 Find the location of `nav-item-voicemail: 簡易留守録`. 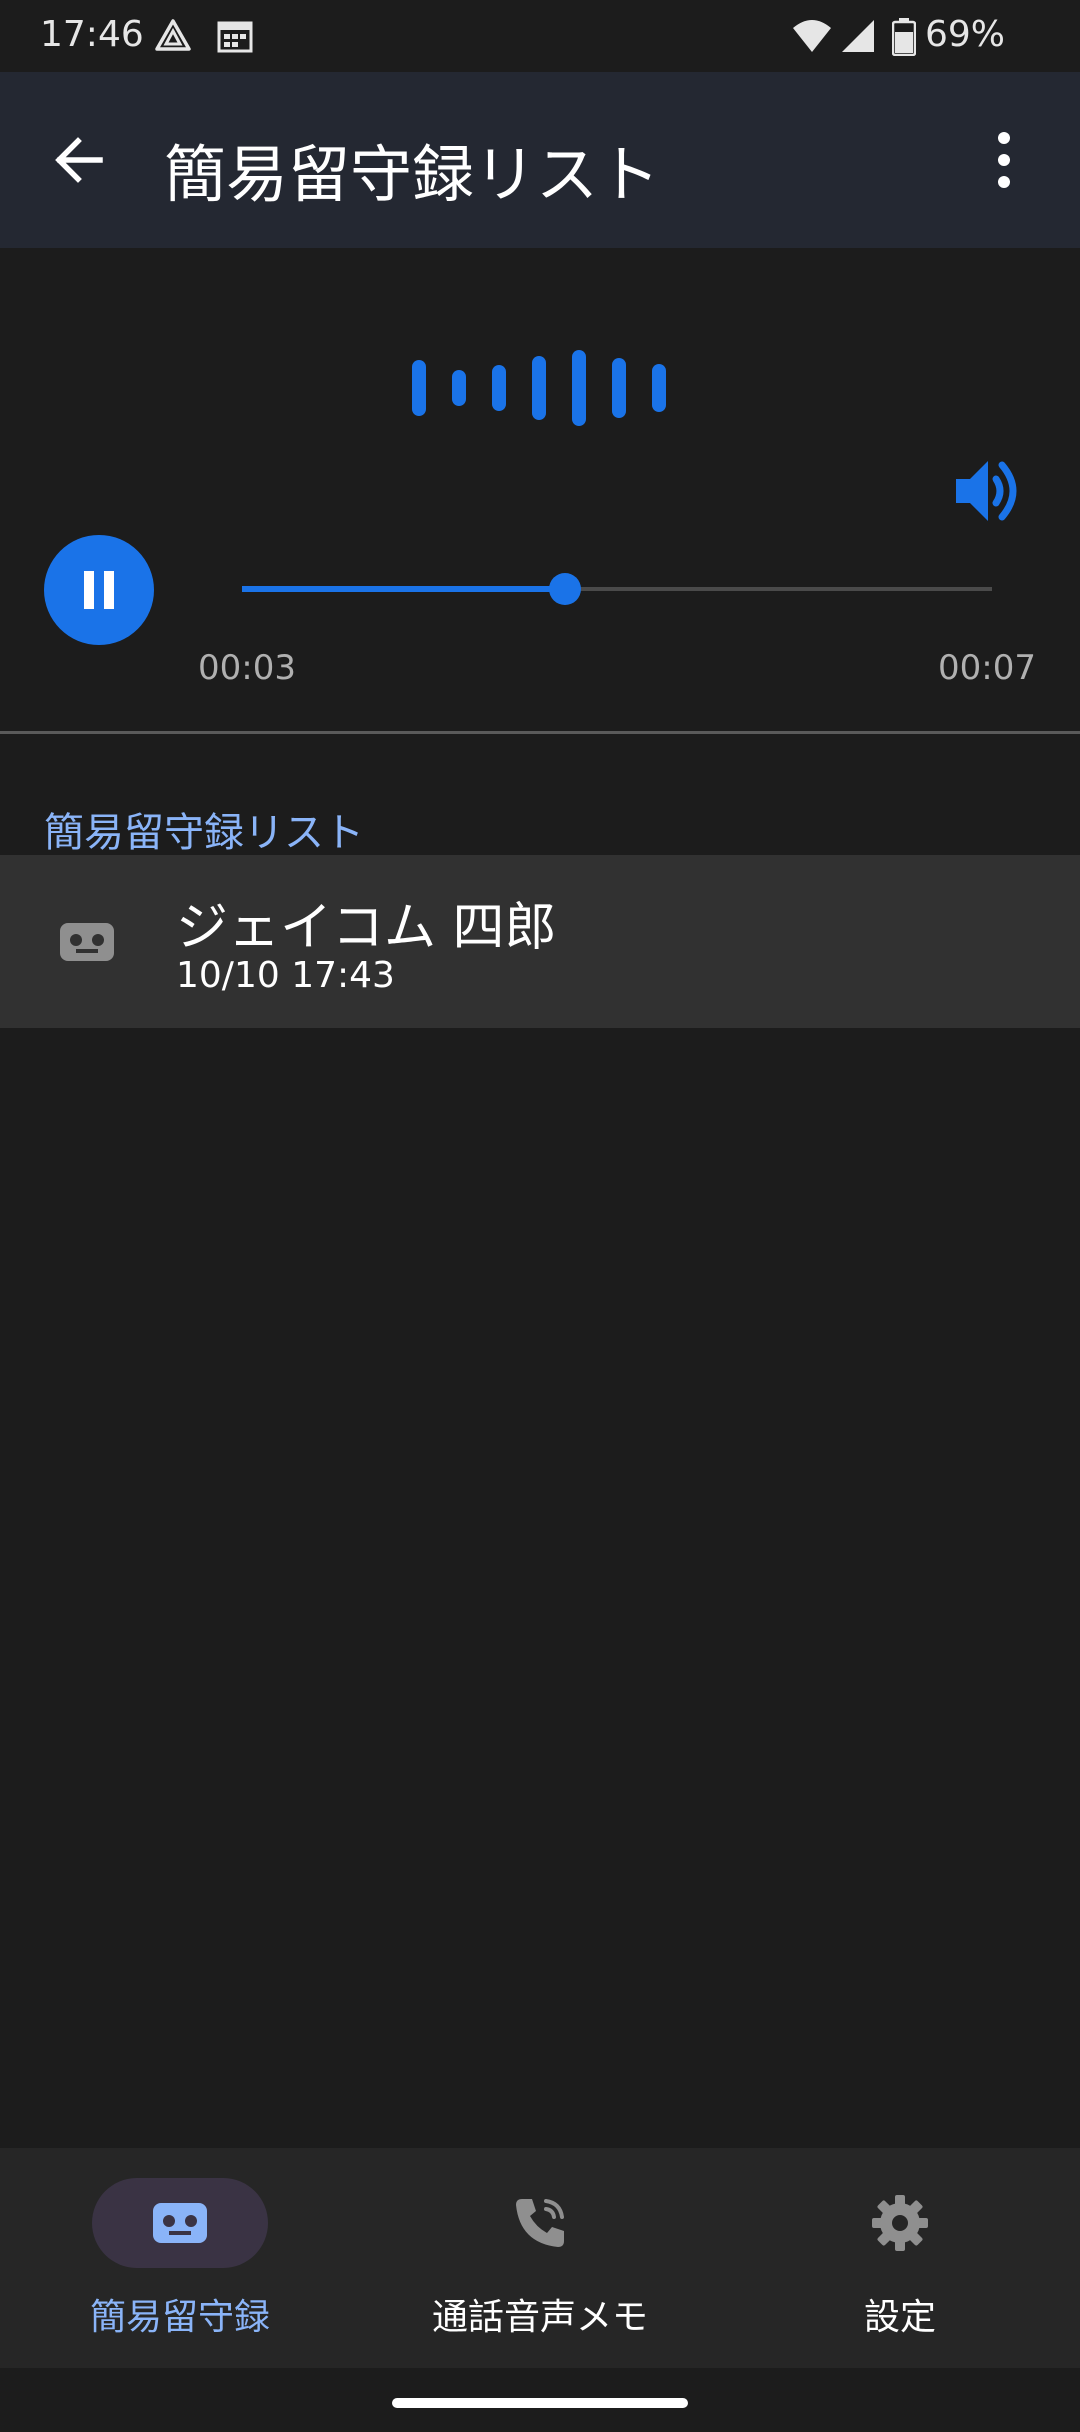

nav-item-voicemail: 簡易留守録 is located at coordinates (180, 2258).